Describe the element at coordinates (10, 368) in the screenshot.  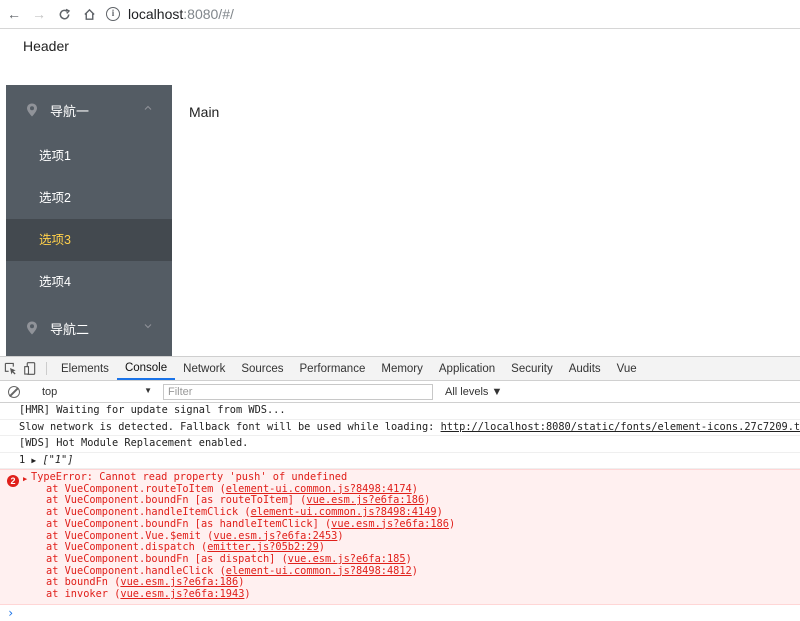
I see `inspect-element-icon` at that location.